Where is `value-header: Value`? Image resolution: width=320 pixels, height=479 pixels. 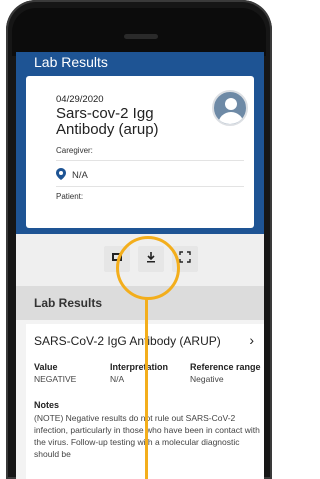
value-header: Value is located at coordinates (46, 367).